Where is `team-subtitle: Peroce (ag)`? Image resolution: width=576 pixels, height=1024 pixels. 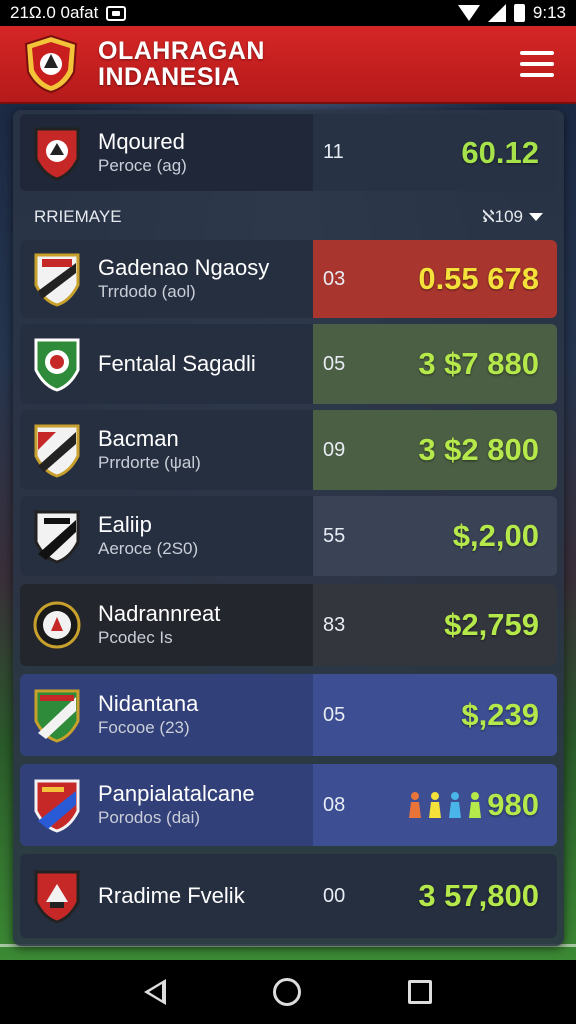 team-subtitle: Peroce (ag) is located at coordinates (142, 165).